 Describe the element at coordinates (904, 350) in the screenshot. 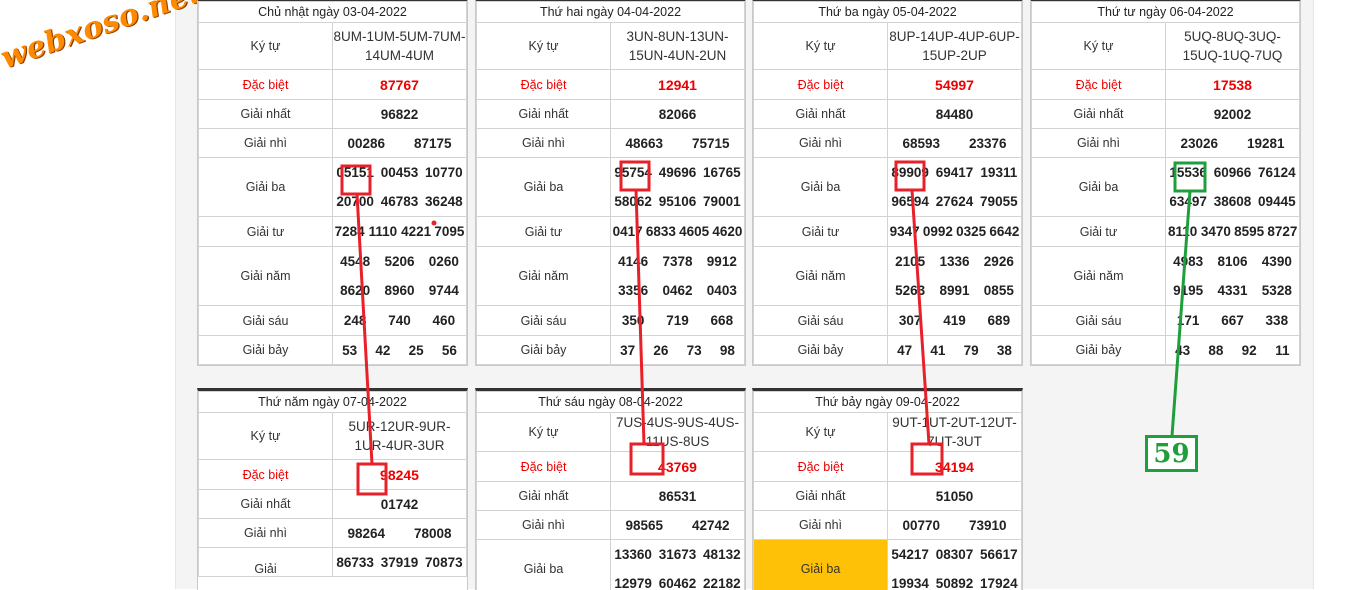

I see `prize-number: 47` at that location.